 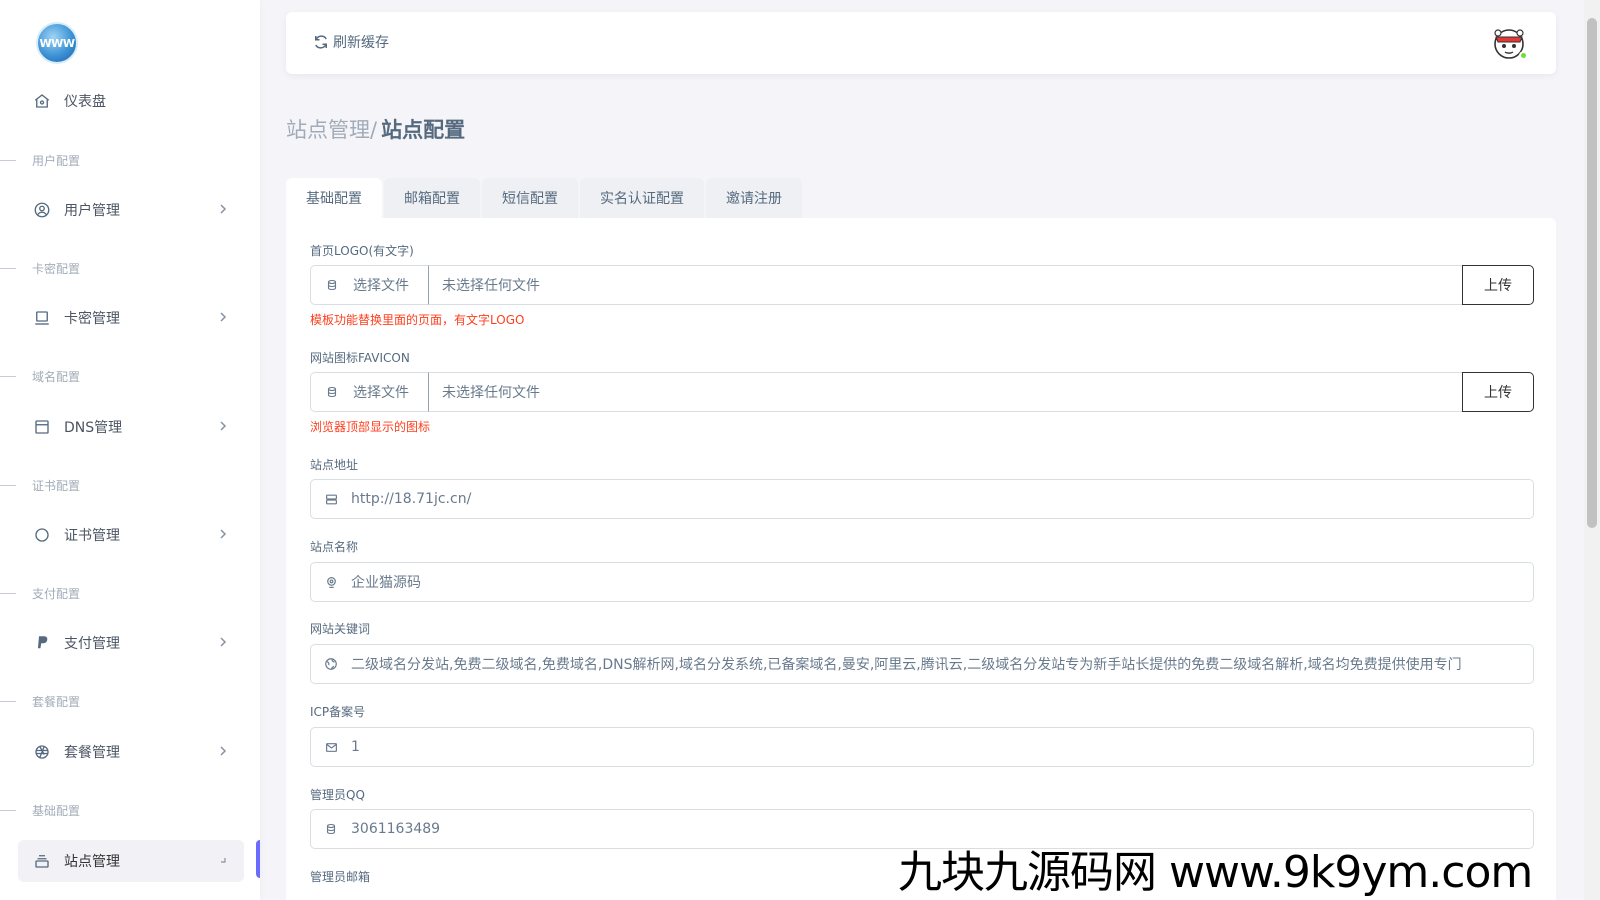 I want to click on icp-label: ICP备案号, so click(x=338, y=712).